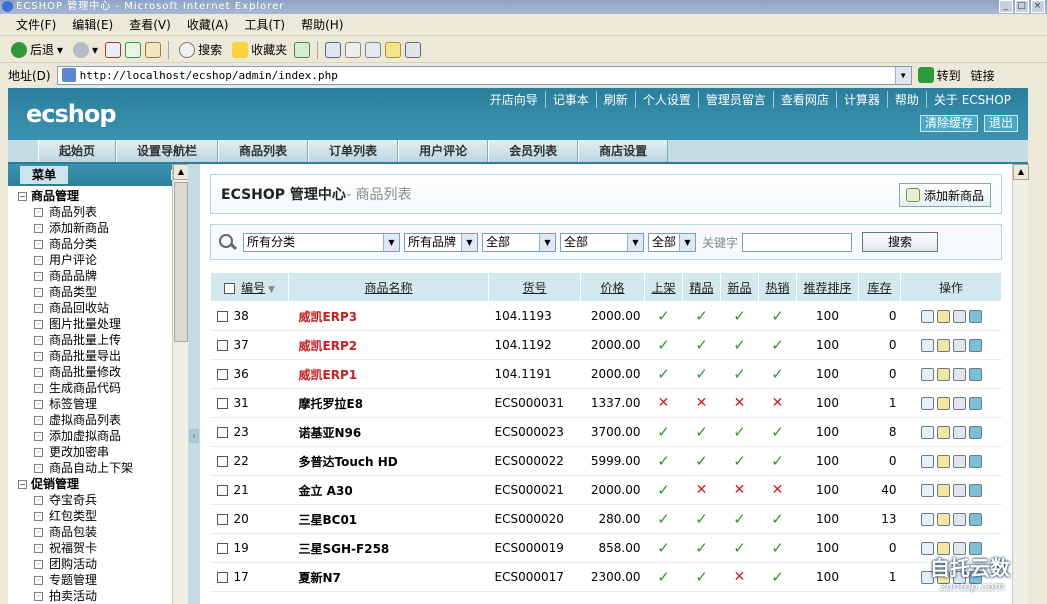 The height and width of the screenshot is (604, 1047). I want to click on favorites-button: 收藏夹, so click(259, 49).